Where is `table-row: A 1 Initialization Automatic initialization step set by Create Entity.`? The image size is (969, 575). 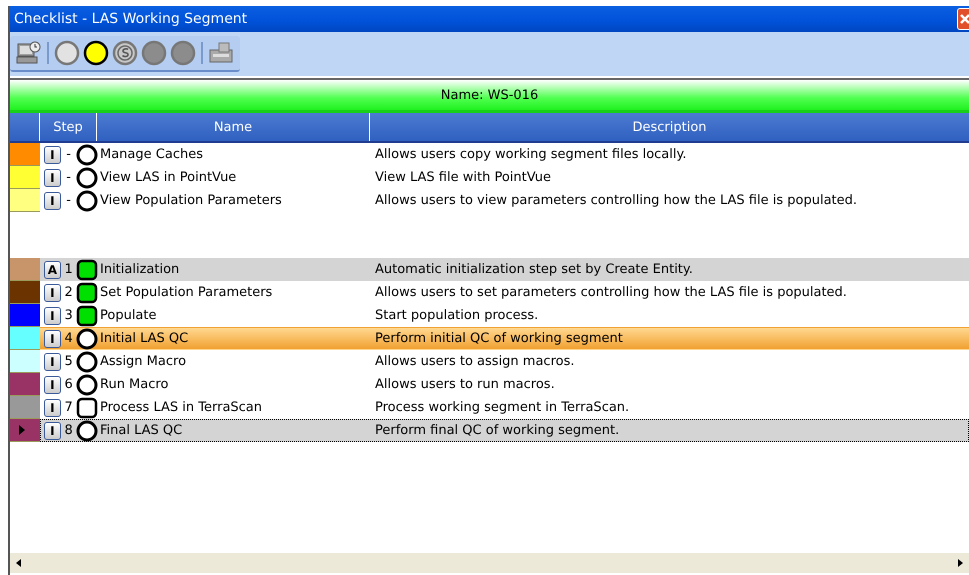
table-row: A 1 Initialization Automatic initialization step set by Create Entity. is located at coordinates (504, 269).